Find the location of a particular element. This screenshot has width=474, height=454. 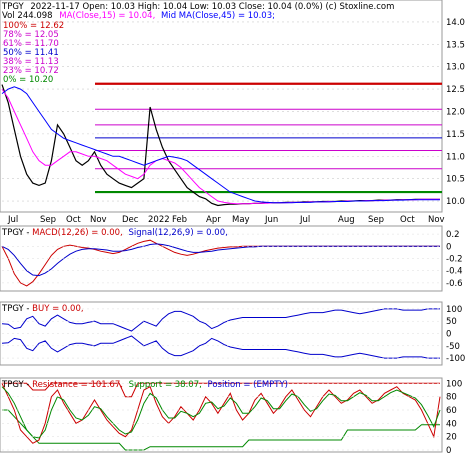

price-y-tick: 11.0 is located at coordinates (455, 157).